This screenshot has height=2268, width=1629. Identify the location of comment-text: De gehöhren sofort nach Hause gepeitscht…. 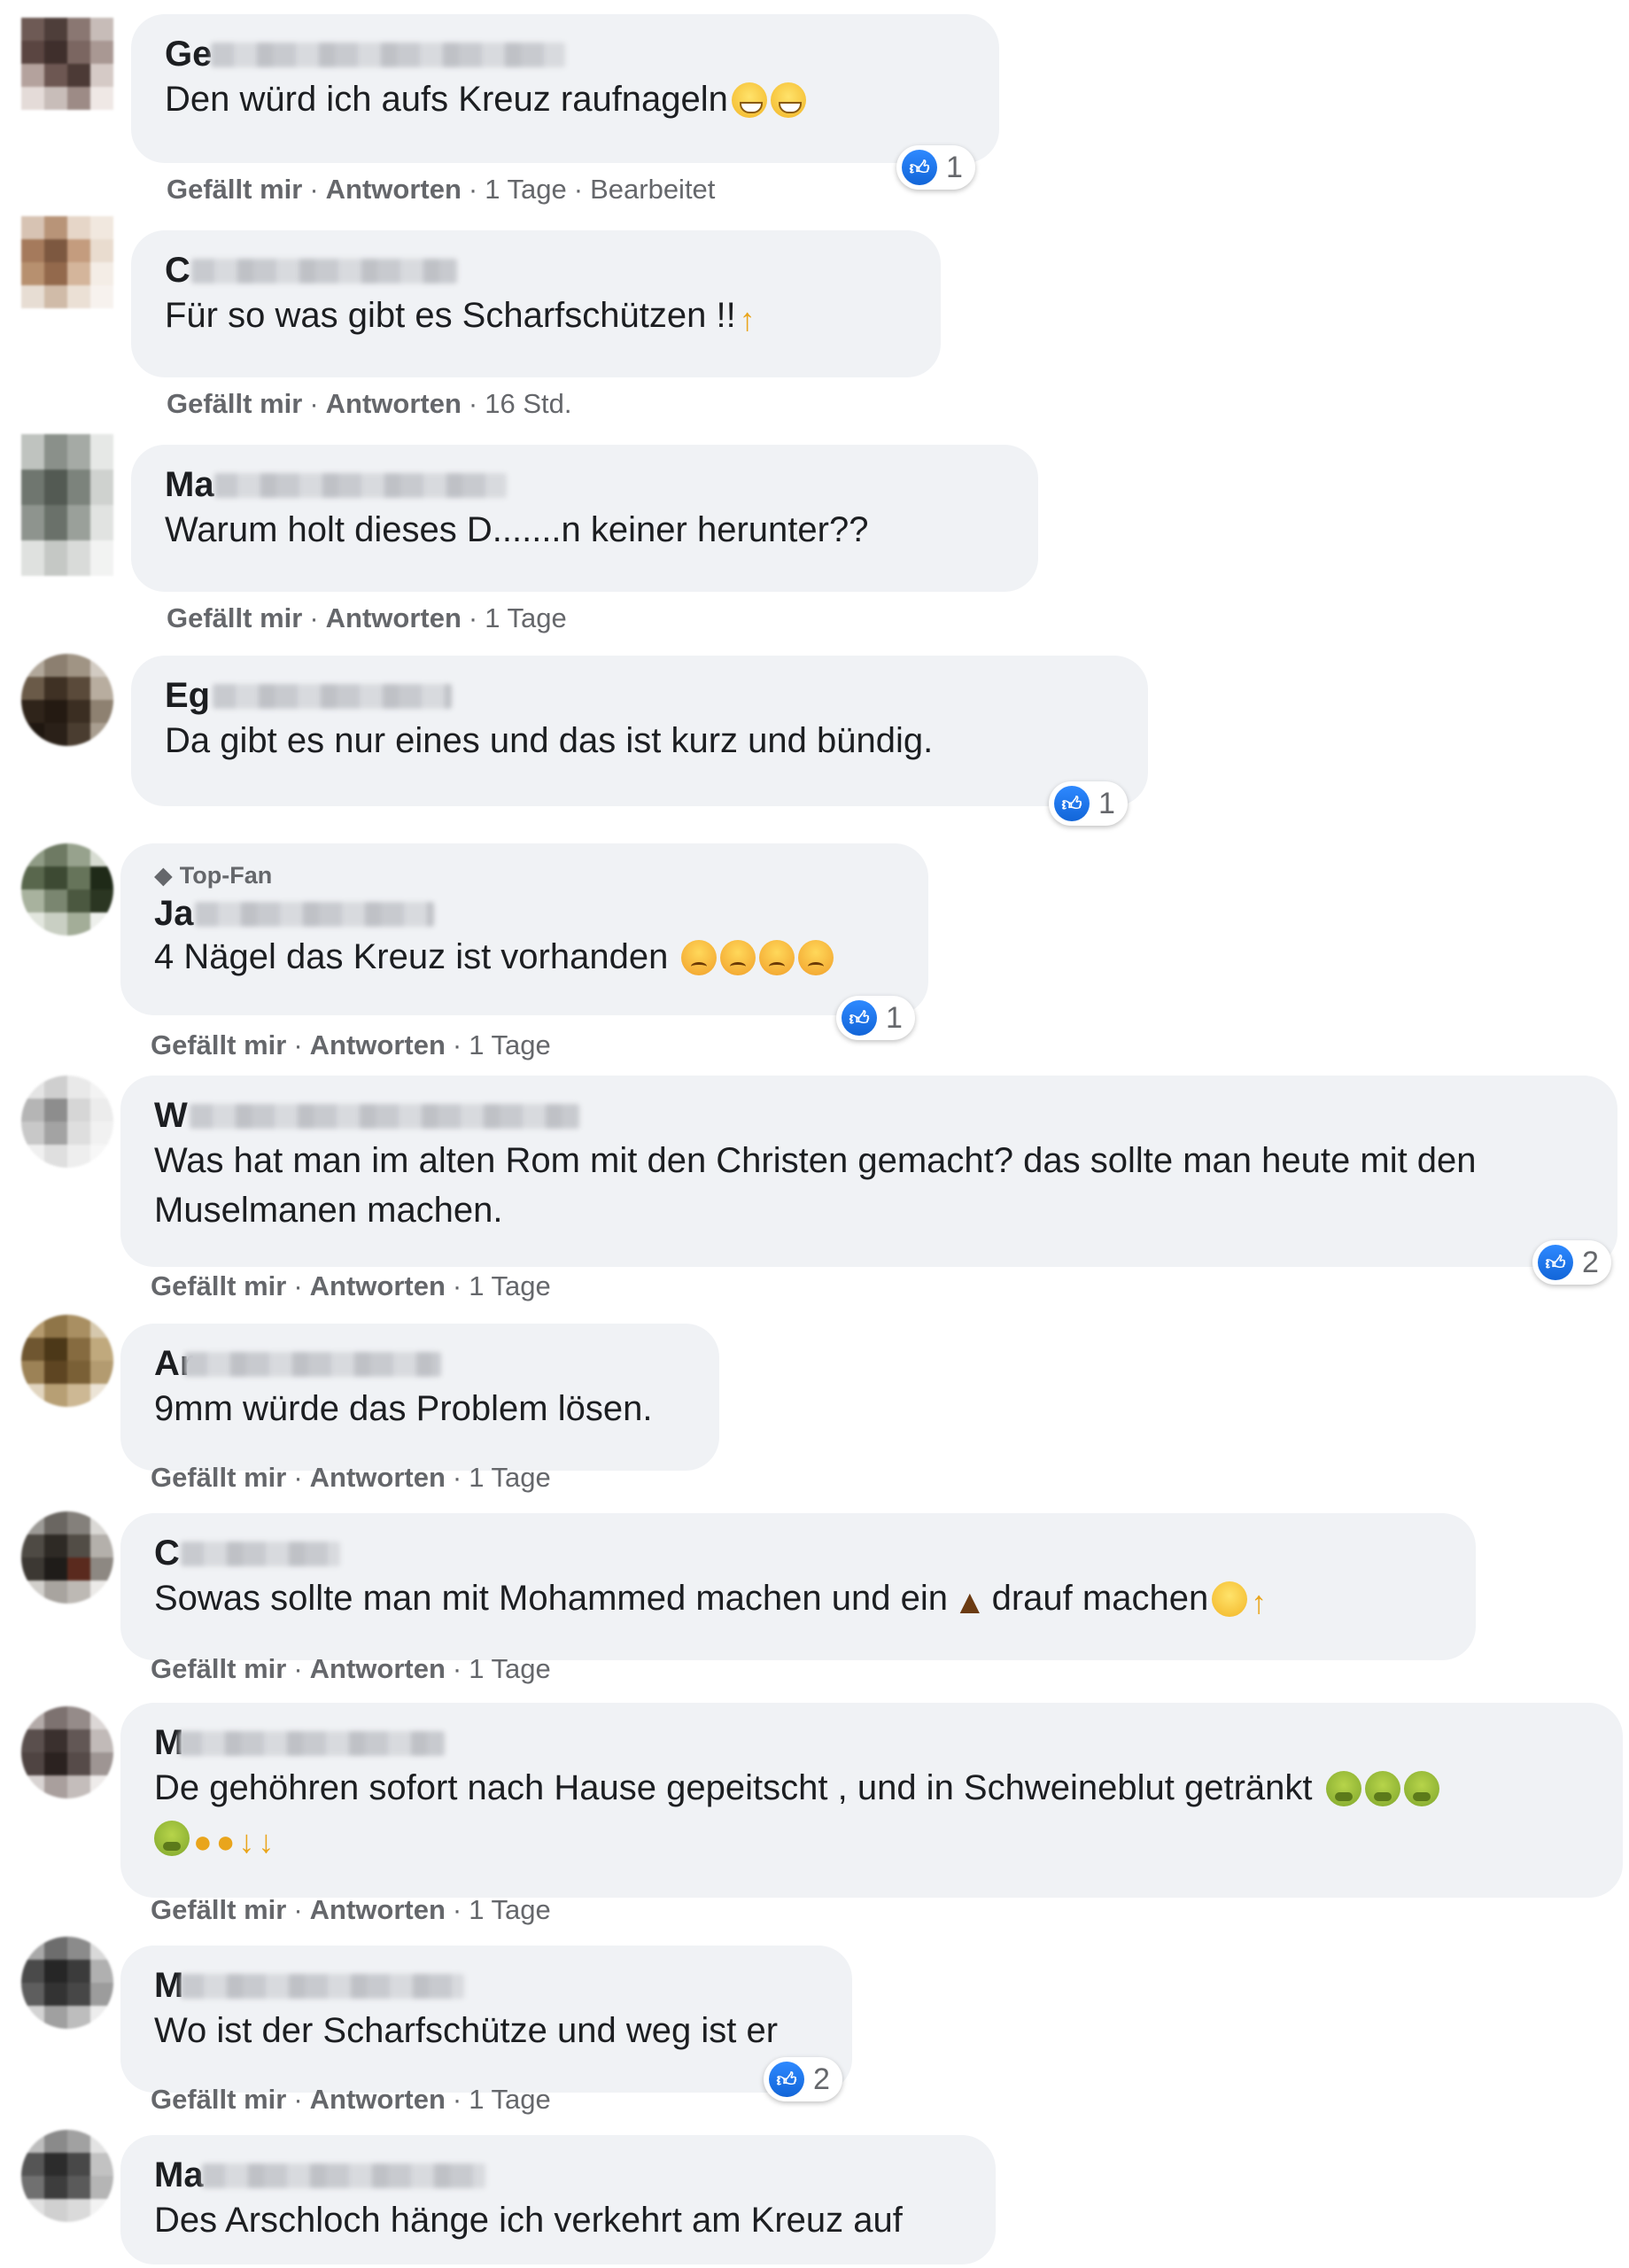
(871, 1815).